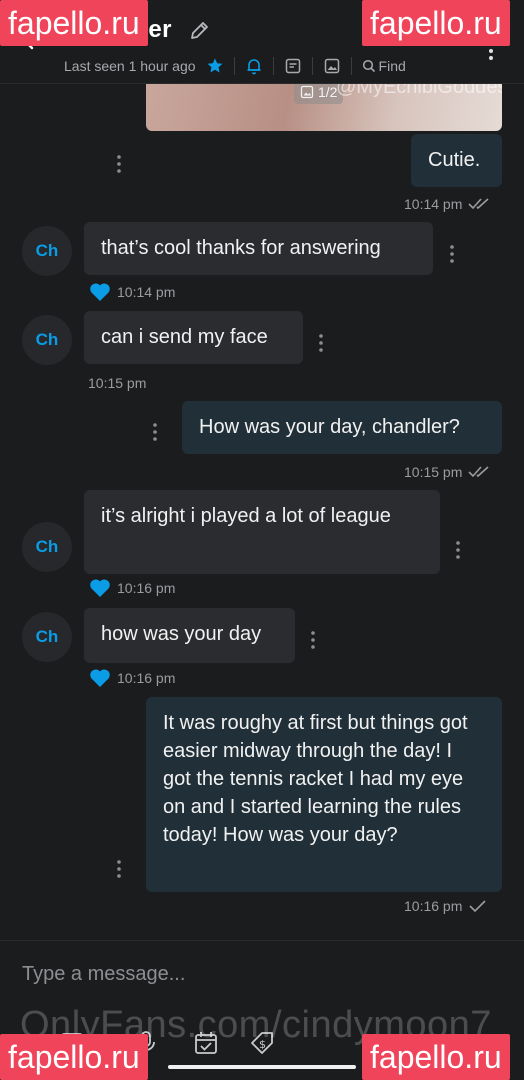  Describe the element at coordinates (368, 66) in the screenshot. I see `search-icon` at that location.